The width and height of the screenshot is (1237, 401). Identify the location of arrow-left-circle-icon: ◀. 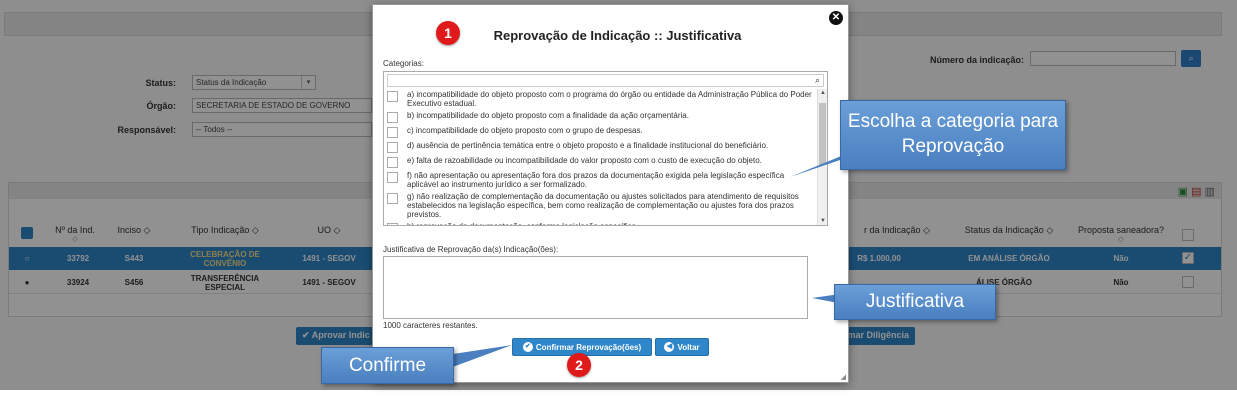
(669, 347).